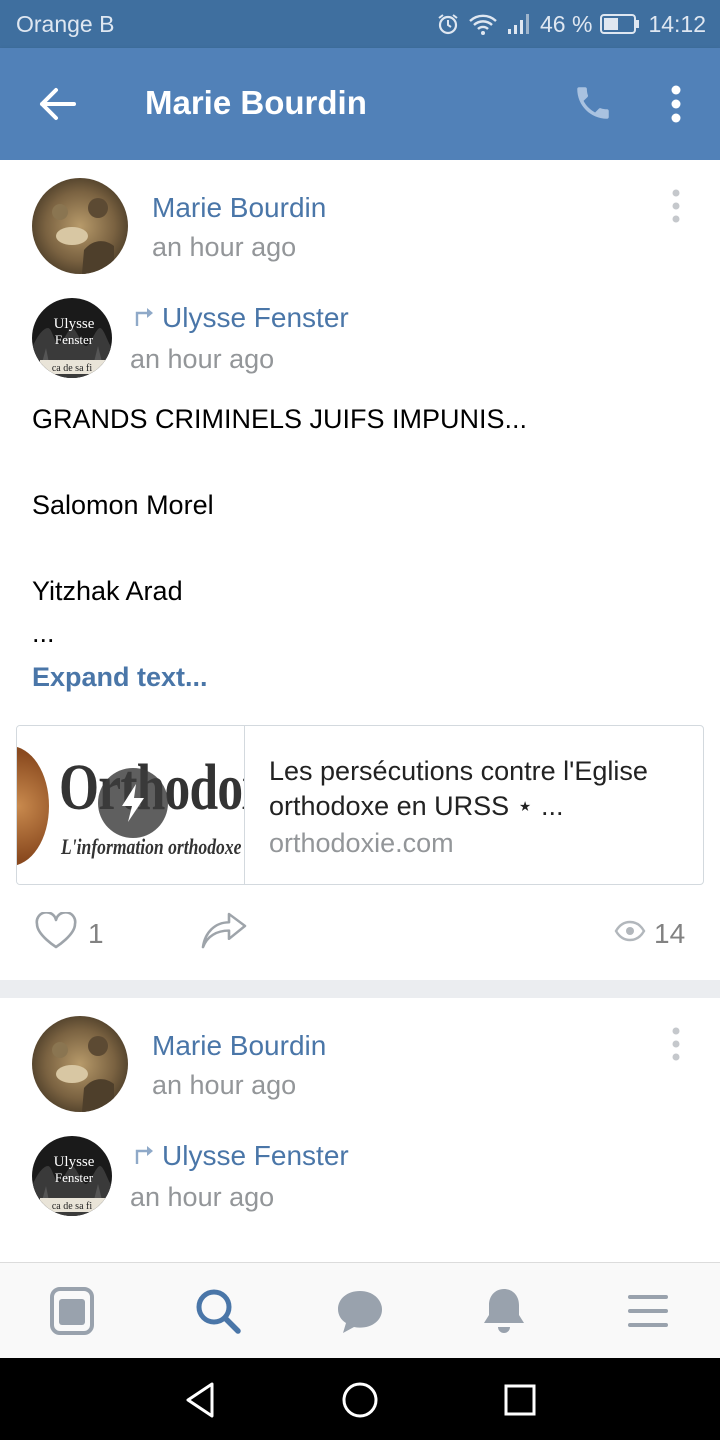 Image resolution: width=720 pixels, height=1440 pixels. What do you see at coordinates (448, 24) in the screenshot?
I see `alarm-icon` at bounding box center [448, 24].